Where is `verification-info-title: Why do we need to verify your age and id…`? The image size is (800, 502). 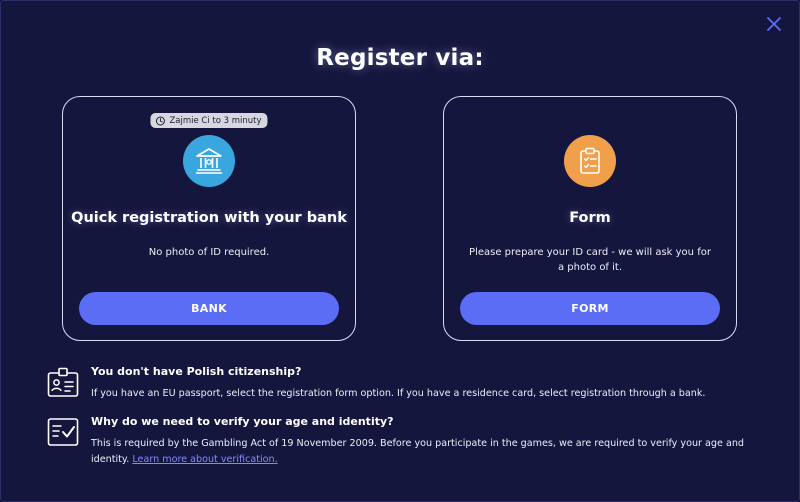 verification-info-title: Why do we need to verify your age and id… is located at coordinates (242, 421).